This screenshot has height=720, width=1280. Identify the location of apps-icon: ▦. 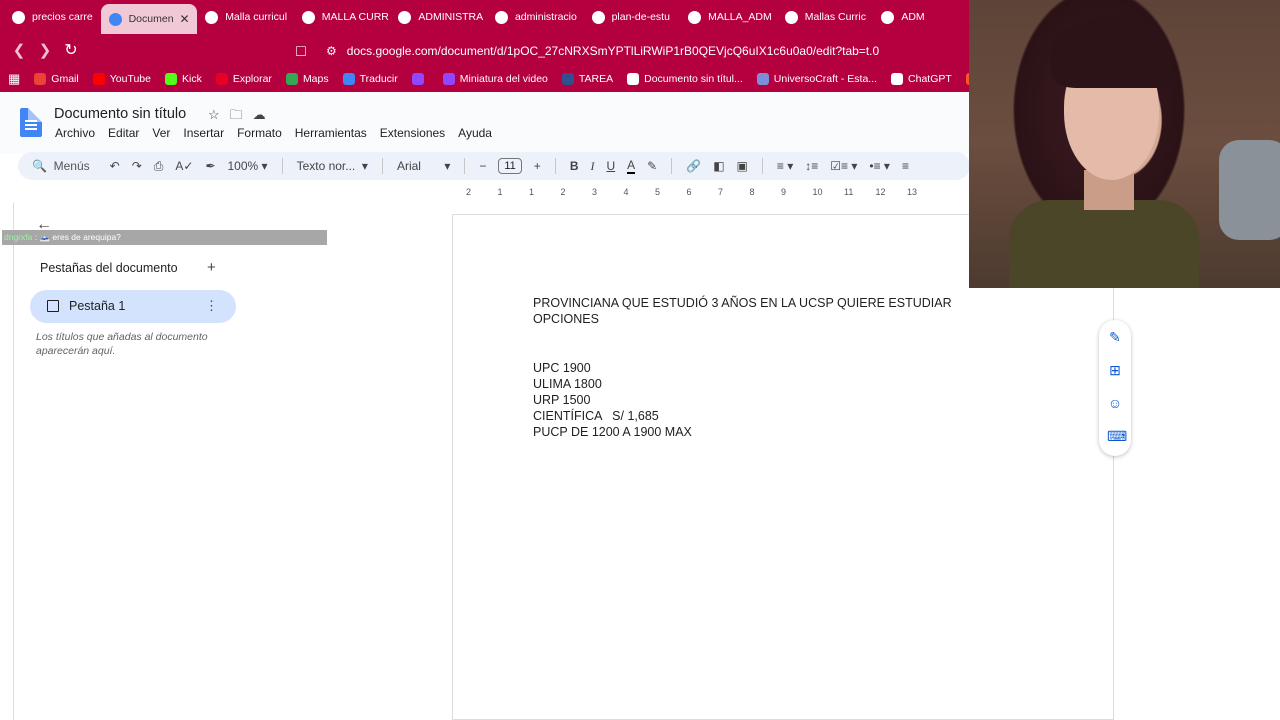
(14, 79).